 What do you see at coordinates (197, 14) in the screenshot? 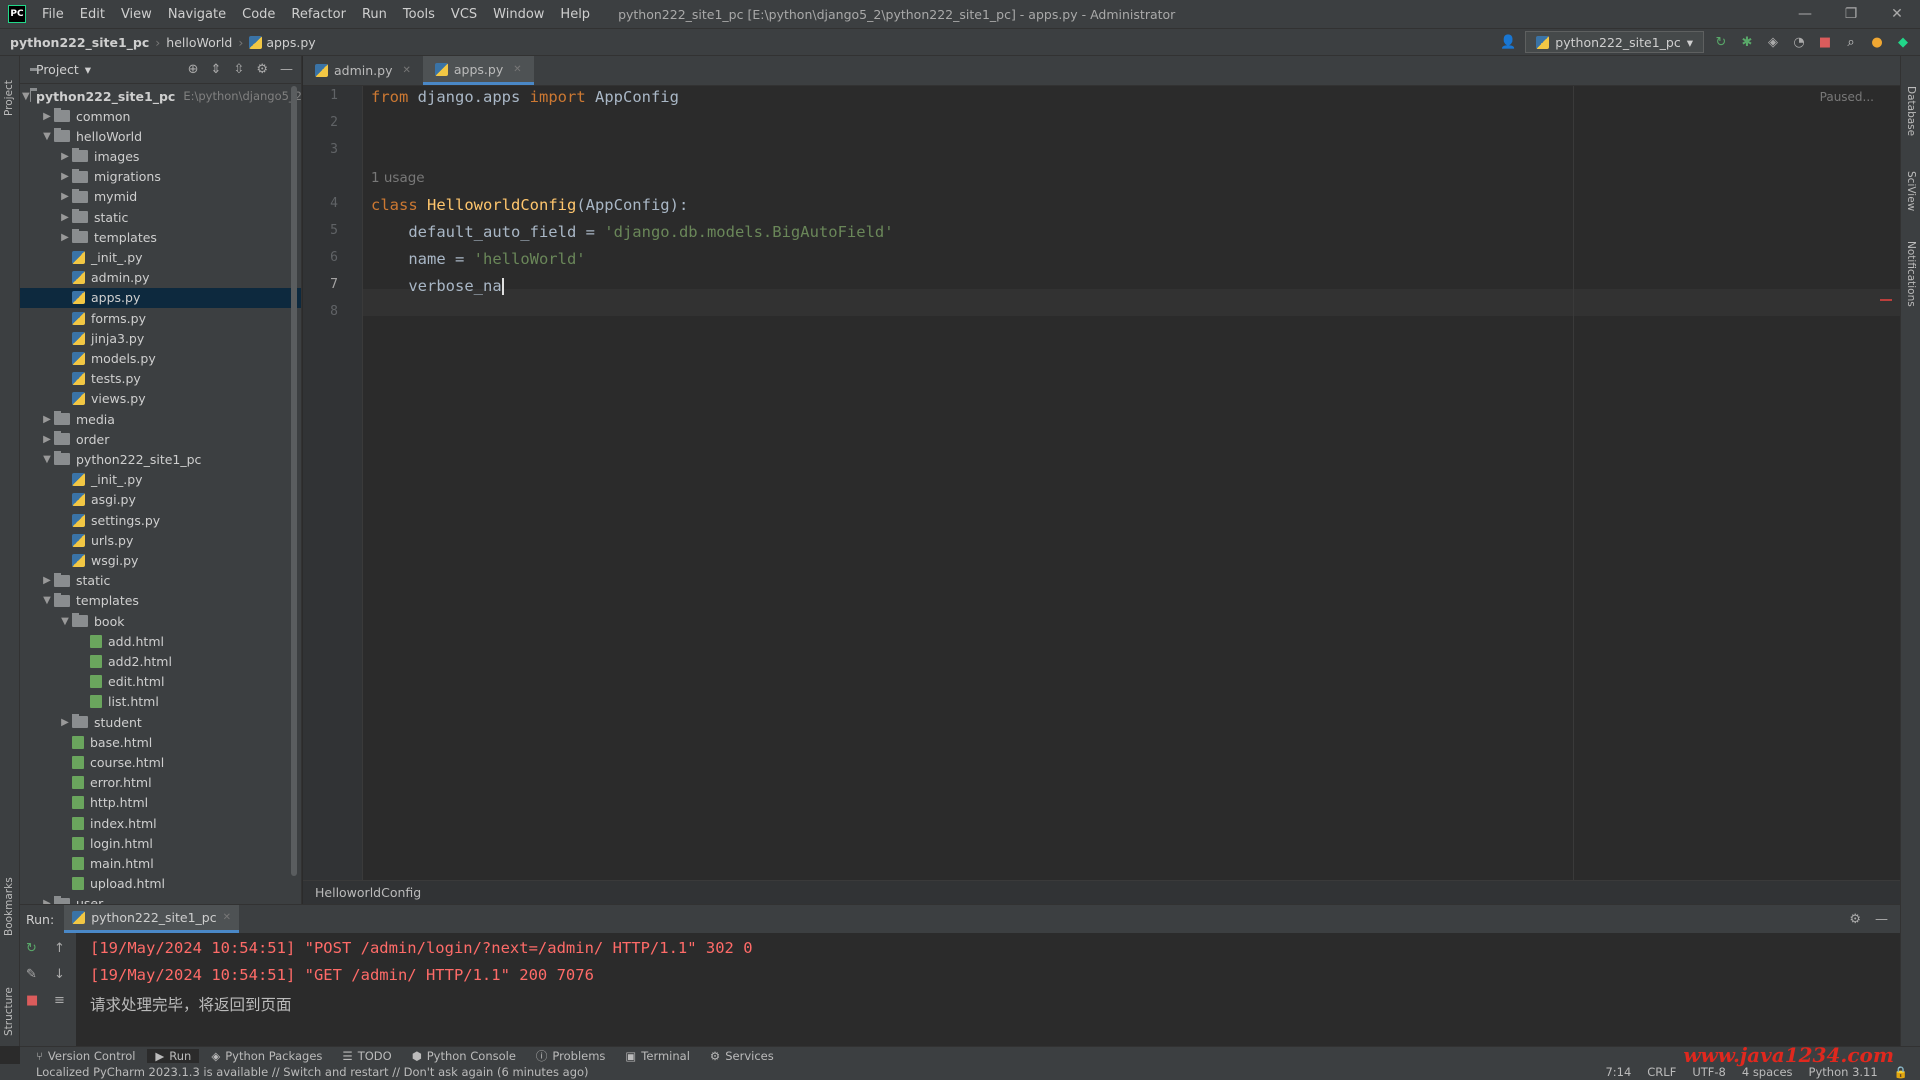
I see `menu-navigate: Navigate` at bounding box center [197, 14].